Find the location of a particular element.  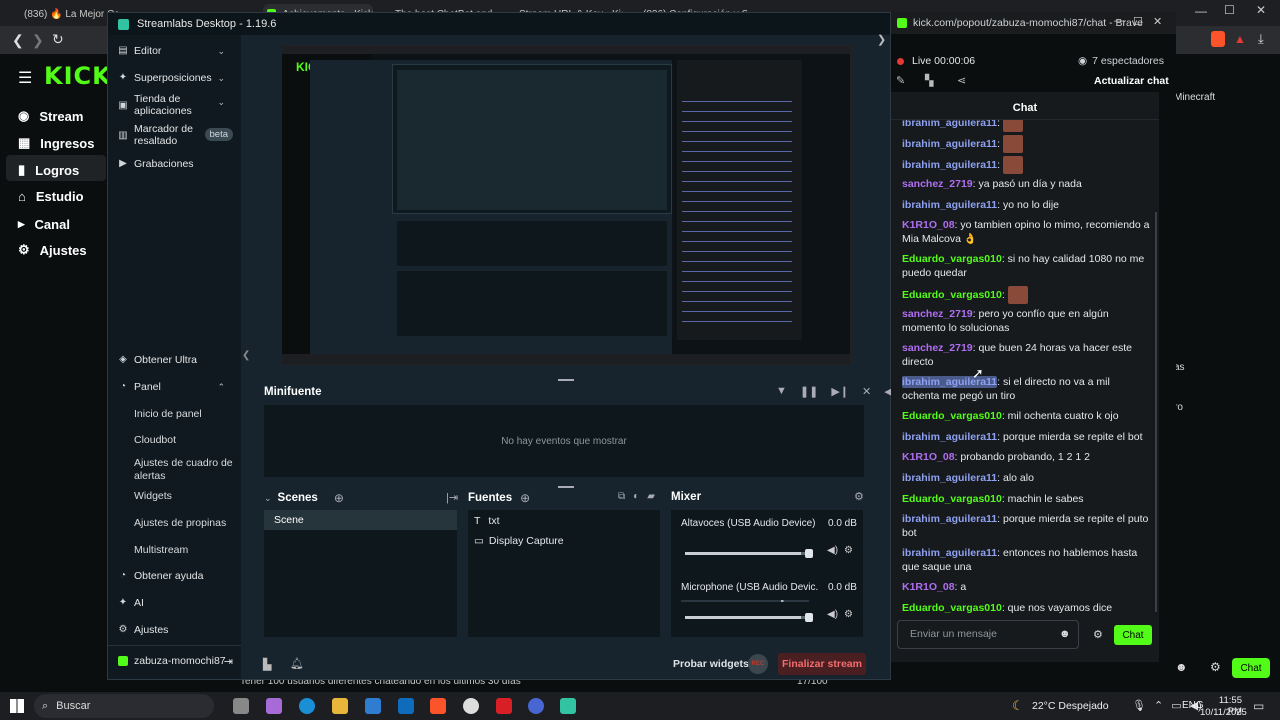

end-stream-button: Finalizar stream is located at coordinates (822, 664).